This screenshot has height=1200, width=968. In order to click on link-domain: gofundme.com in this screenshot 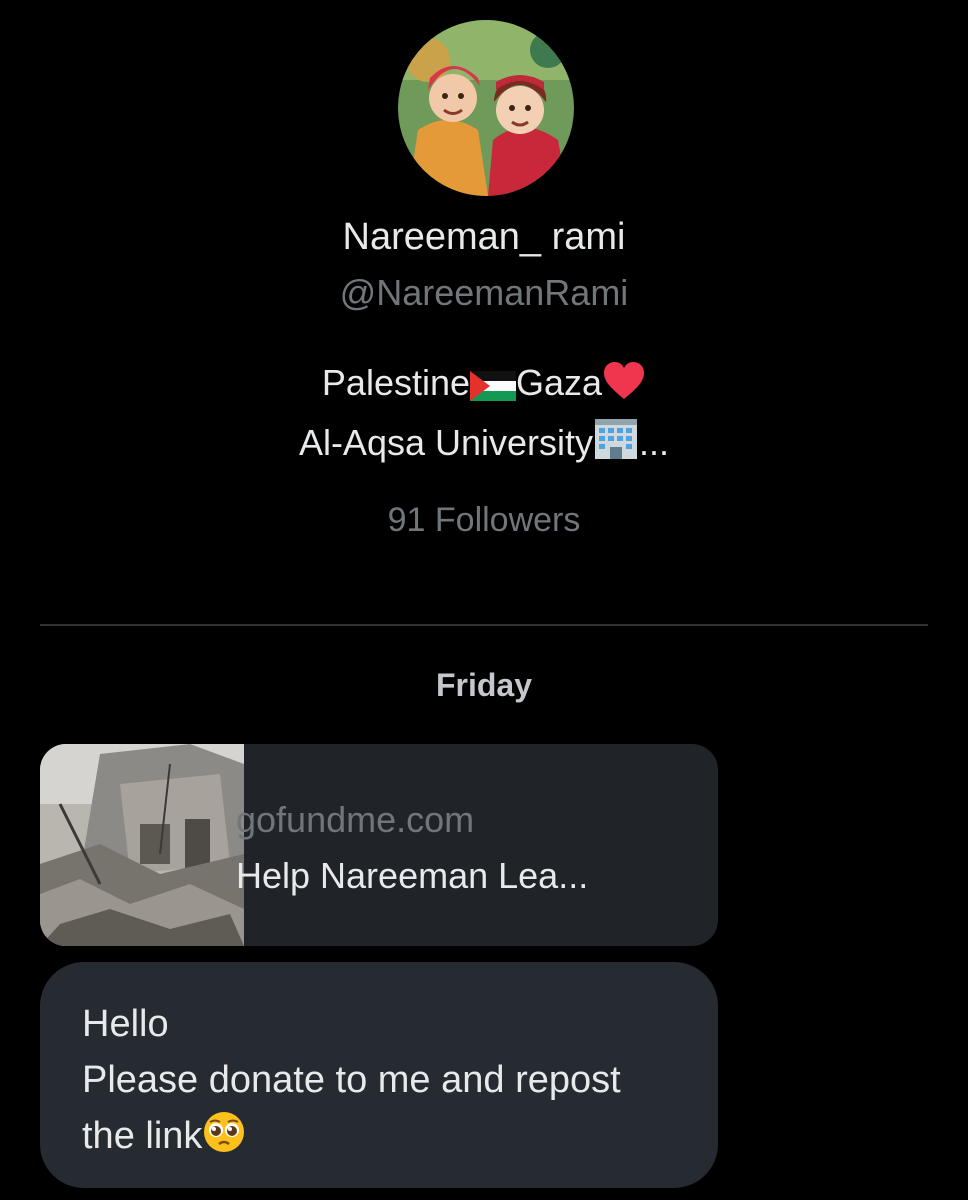, I will do `click(355, 820)`.